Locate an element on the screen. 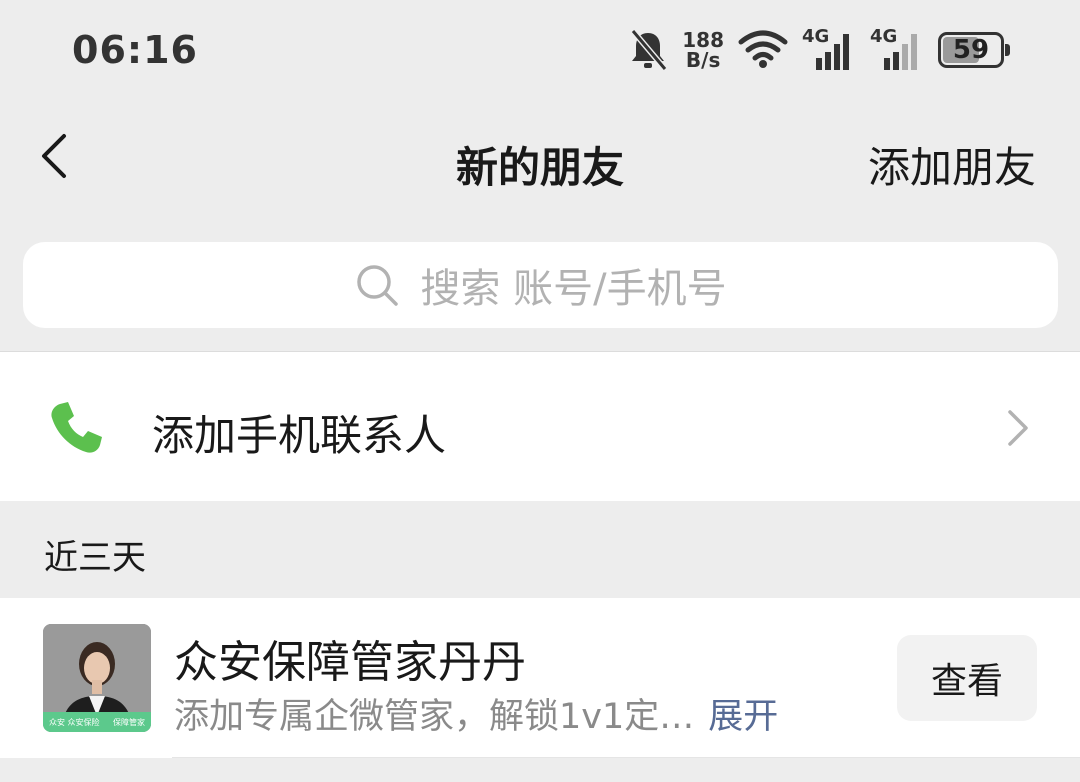 The width and height of the screenshot is (1080, 782). request-name: 众安保障管家丹丹 is located at coordinates (350, 662).